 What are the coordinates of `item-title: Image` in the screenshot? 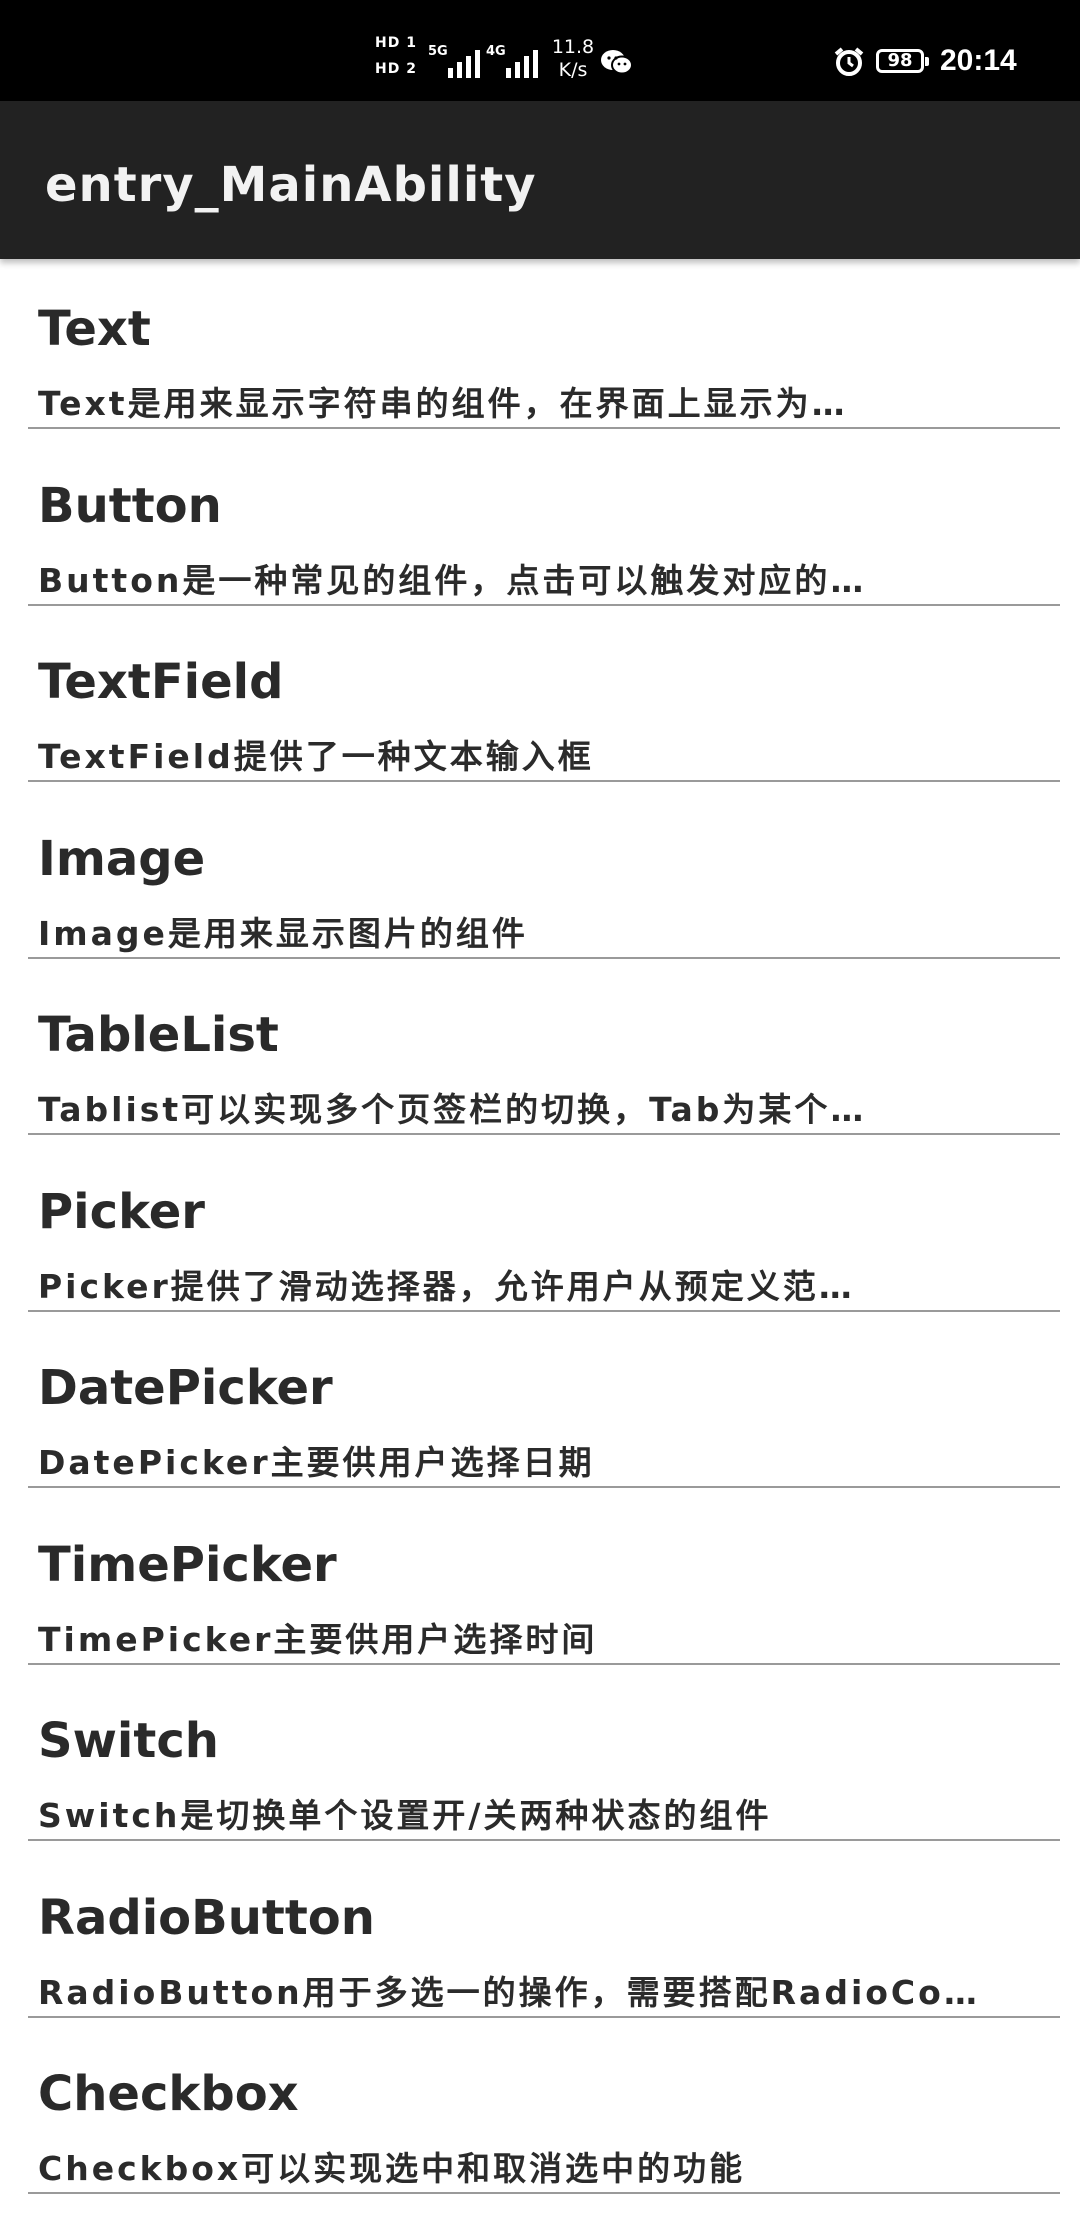 It's located at (122, 858).